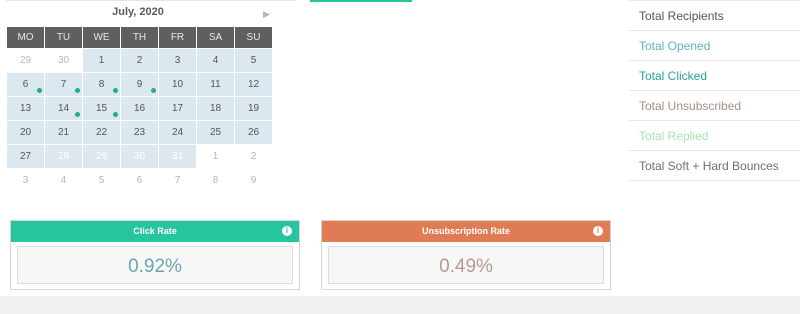 This screenshot has width=800, height=314. Describe the element at coordinates (253, 37) in the screenshot. I see `weekday-label: SU` at that location.